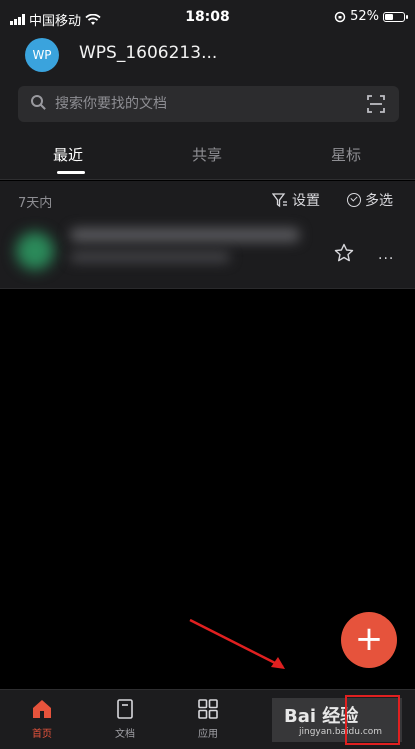 This screenshot has width=415, height=749. I want to click on tab-starred: 星标, so click(346, 154).